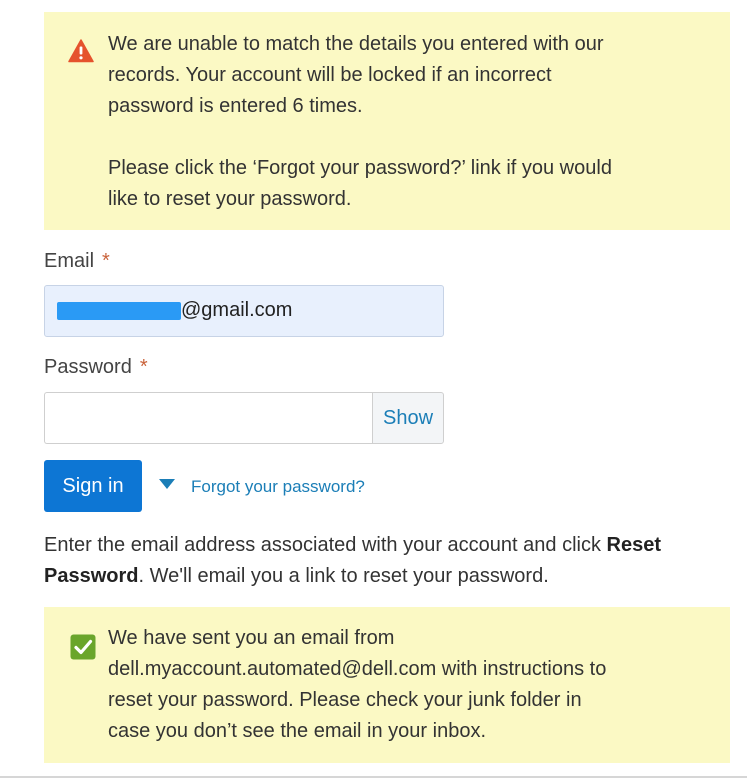 This screenshot has width=747, height=780. What do you see at coordinates (408, 418) in the screenshot?
I see `show-password-button: Show` at bounding box center [408, 418].